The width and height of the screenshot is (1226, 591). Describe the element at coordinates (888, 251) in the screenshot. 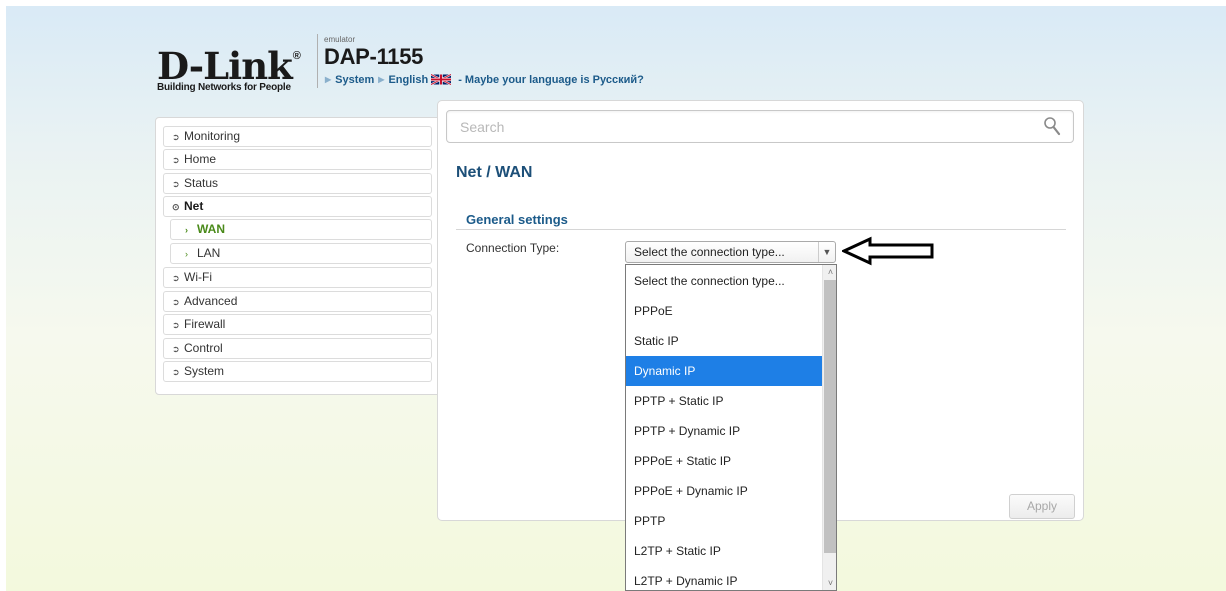

I see `pointing-arrow-icon` at that location.